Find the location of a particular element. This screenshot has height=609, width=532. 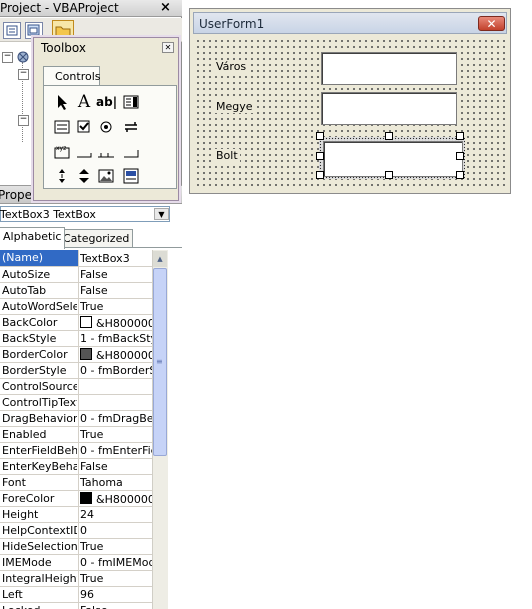

label-tool-icon: A is located at coordinates (84, 102).